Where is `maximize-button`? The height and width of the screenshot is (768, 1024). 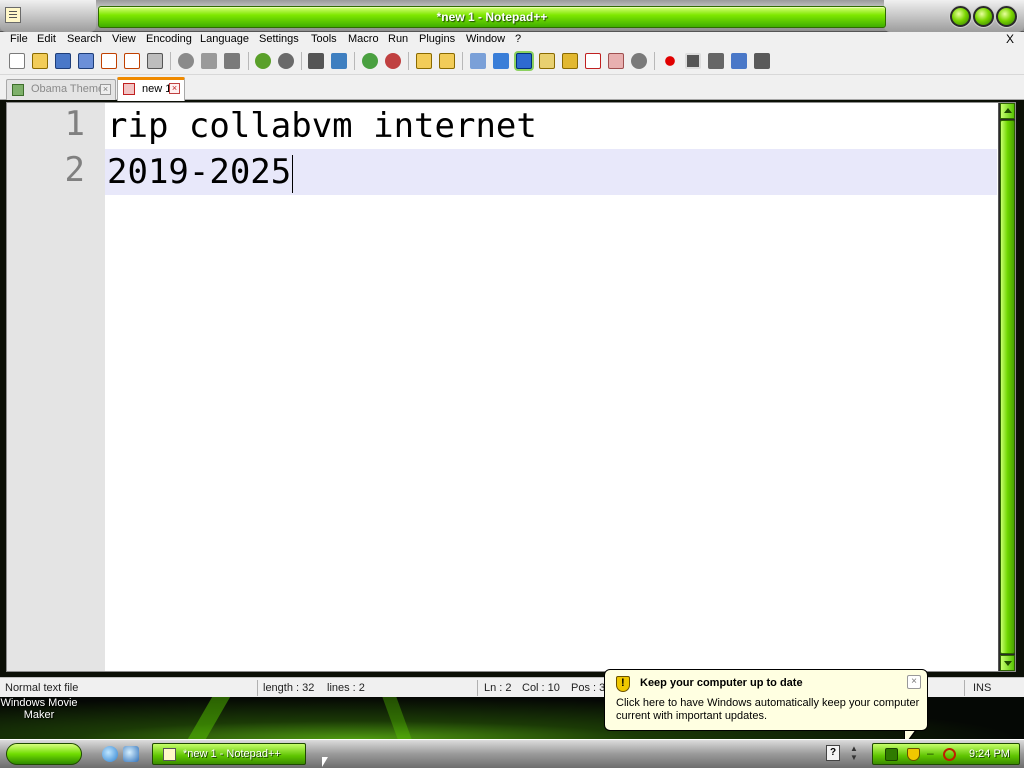
maximize-button is located at coordinates (983, 16).